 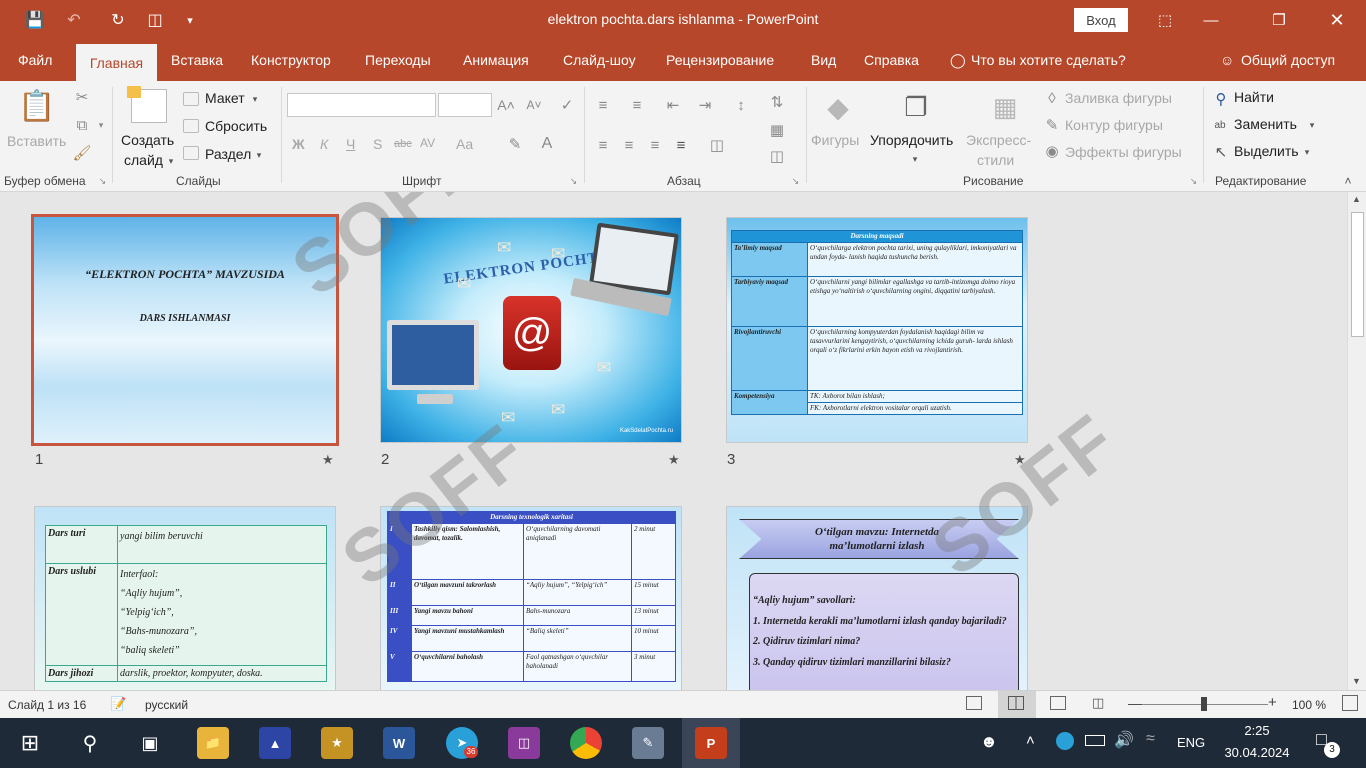 I want to click on shape-fill-button: Заливка фигуры, so click(x=1118, y=98).